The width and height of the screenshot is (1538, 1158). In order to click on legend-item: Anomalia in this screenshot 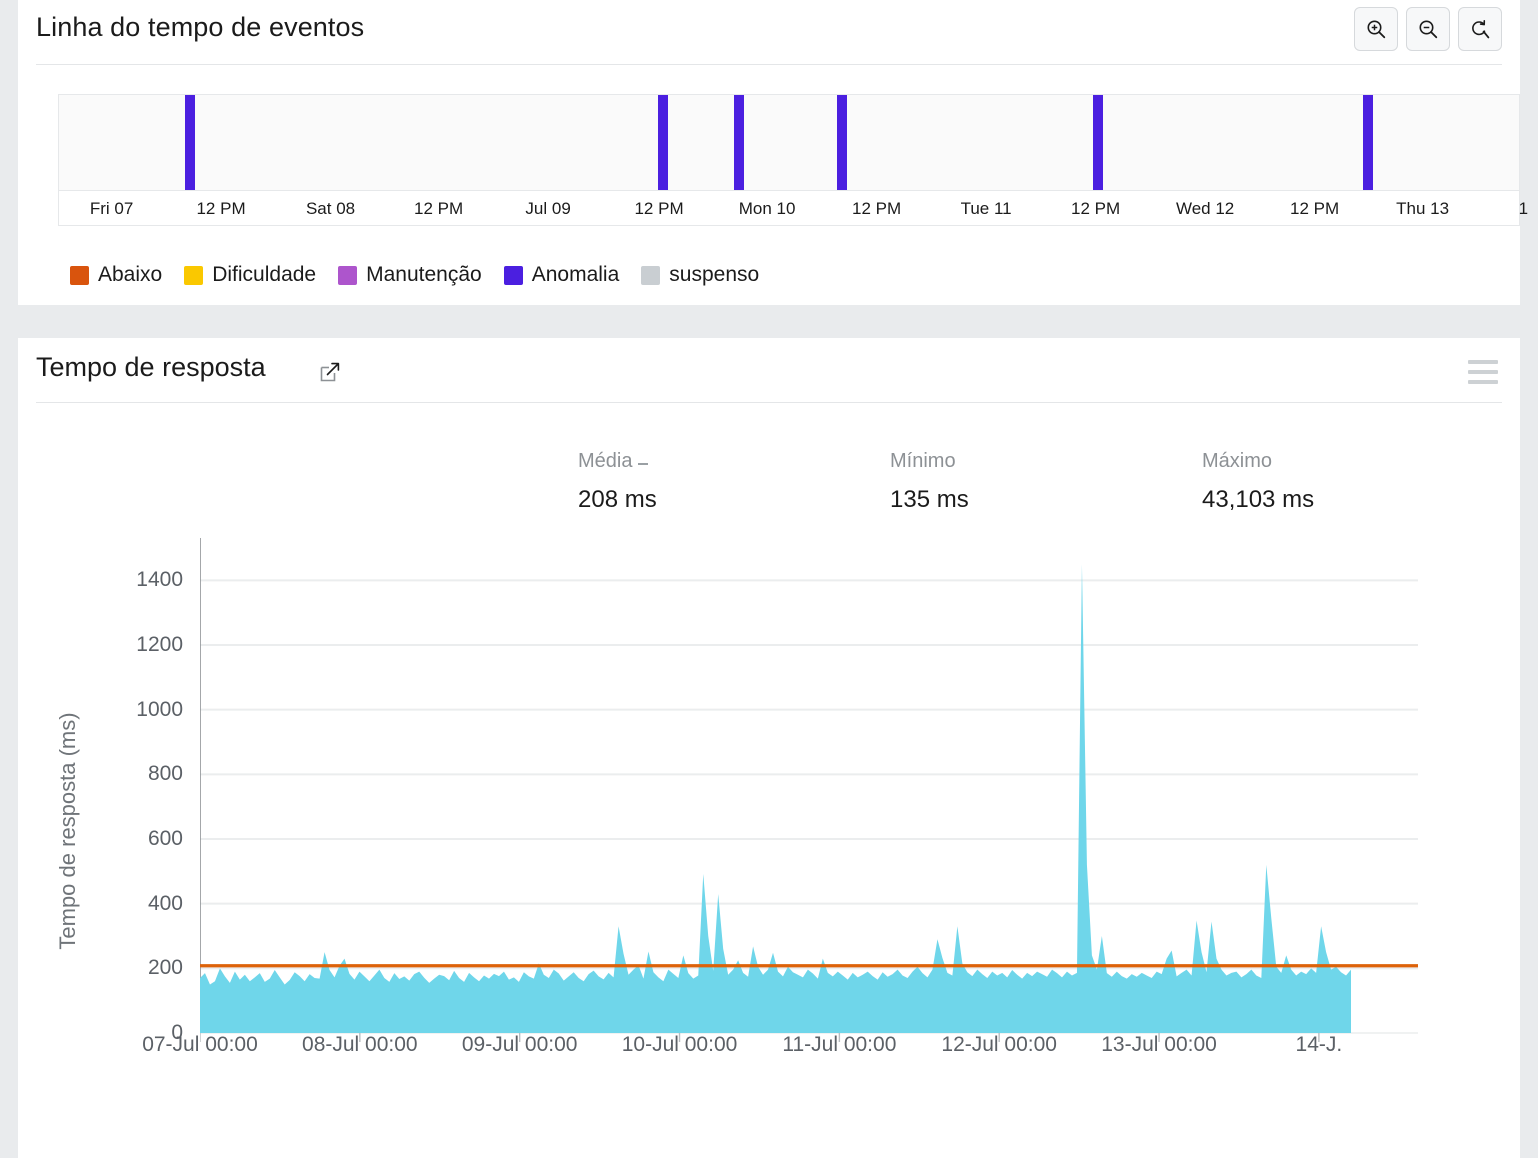, I will do `click(561, 275)`.